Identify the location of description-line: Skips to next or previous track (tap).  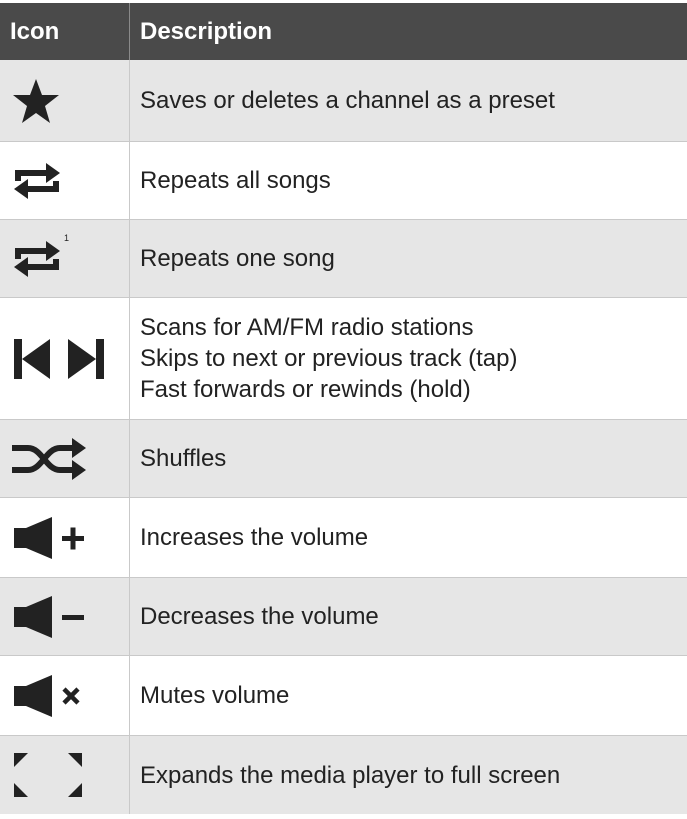
(329, 358).